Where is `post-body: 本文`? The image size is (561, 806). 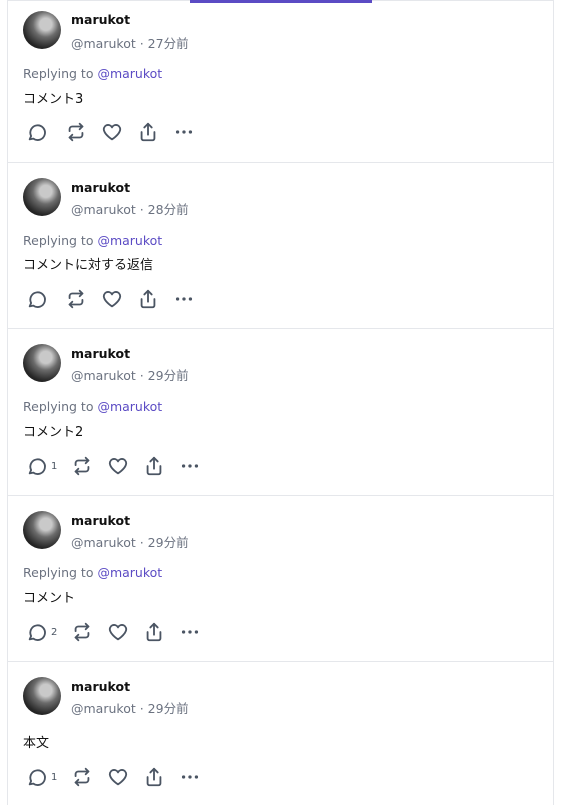
post-body: 本文 is located at coordinates (36, 743).